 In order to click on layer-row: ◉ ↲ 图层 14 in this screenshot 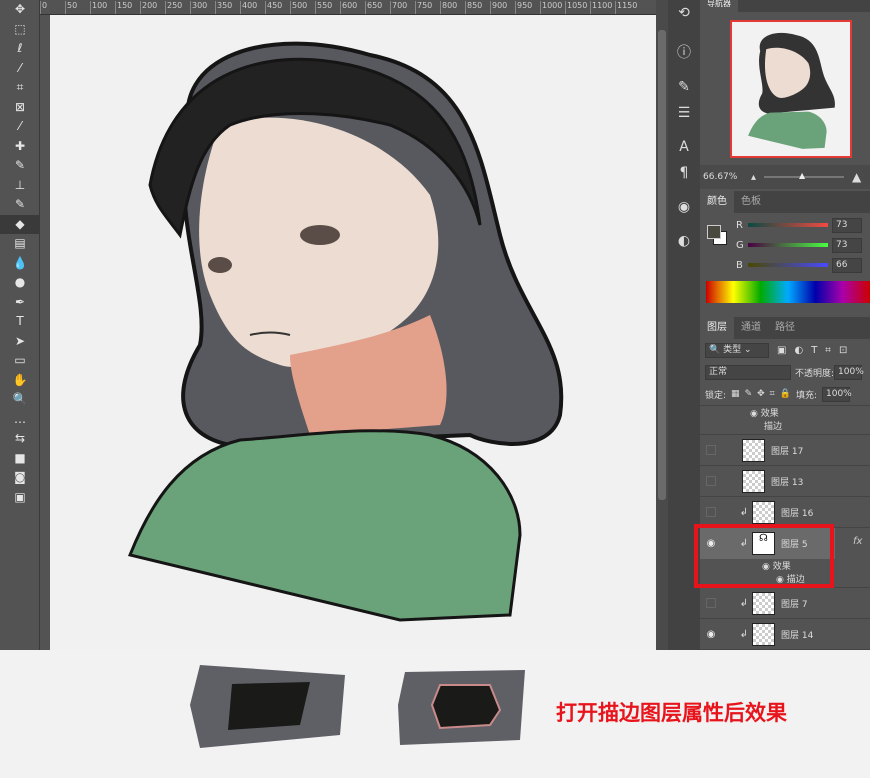, I will do `click(785, 634)`.